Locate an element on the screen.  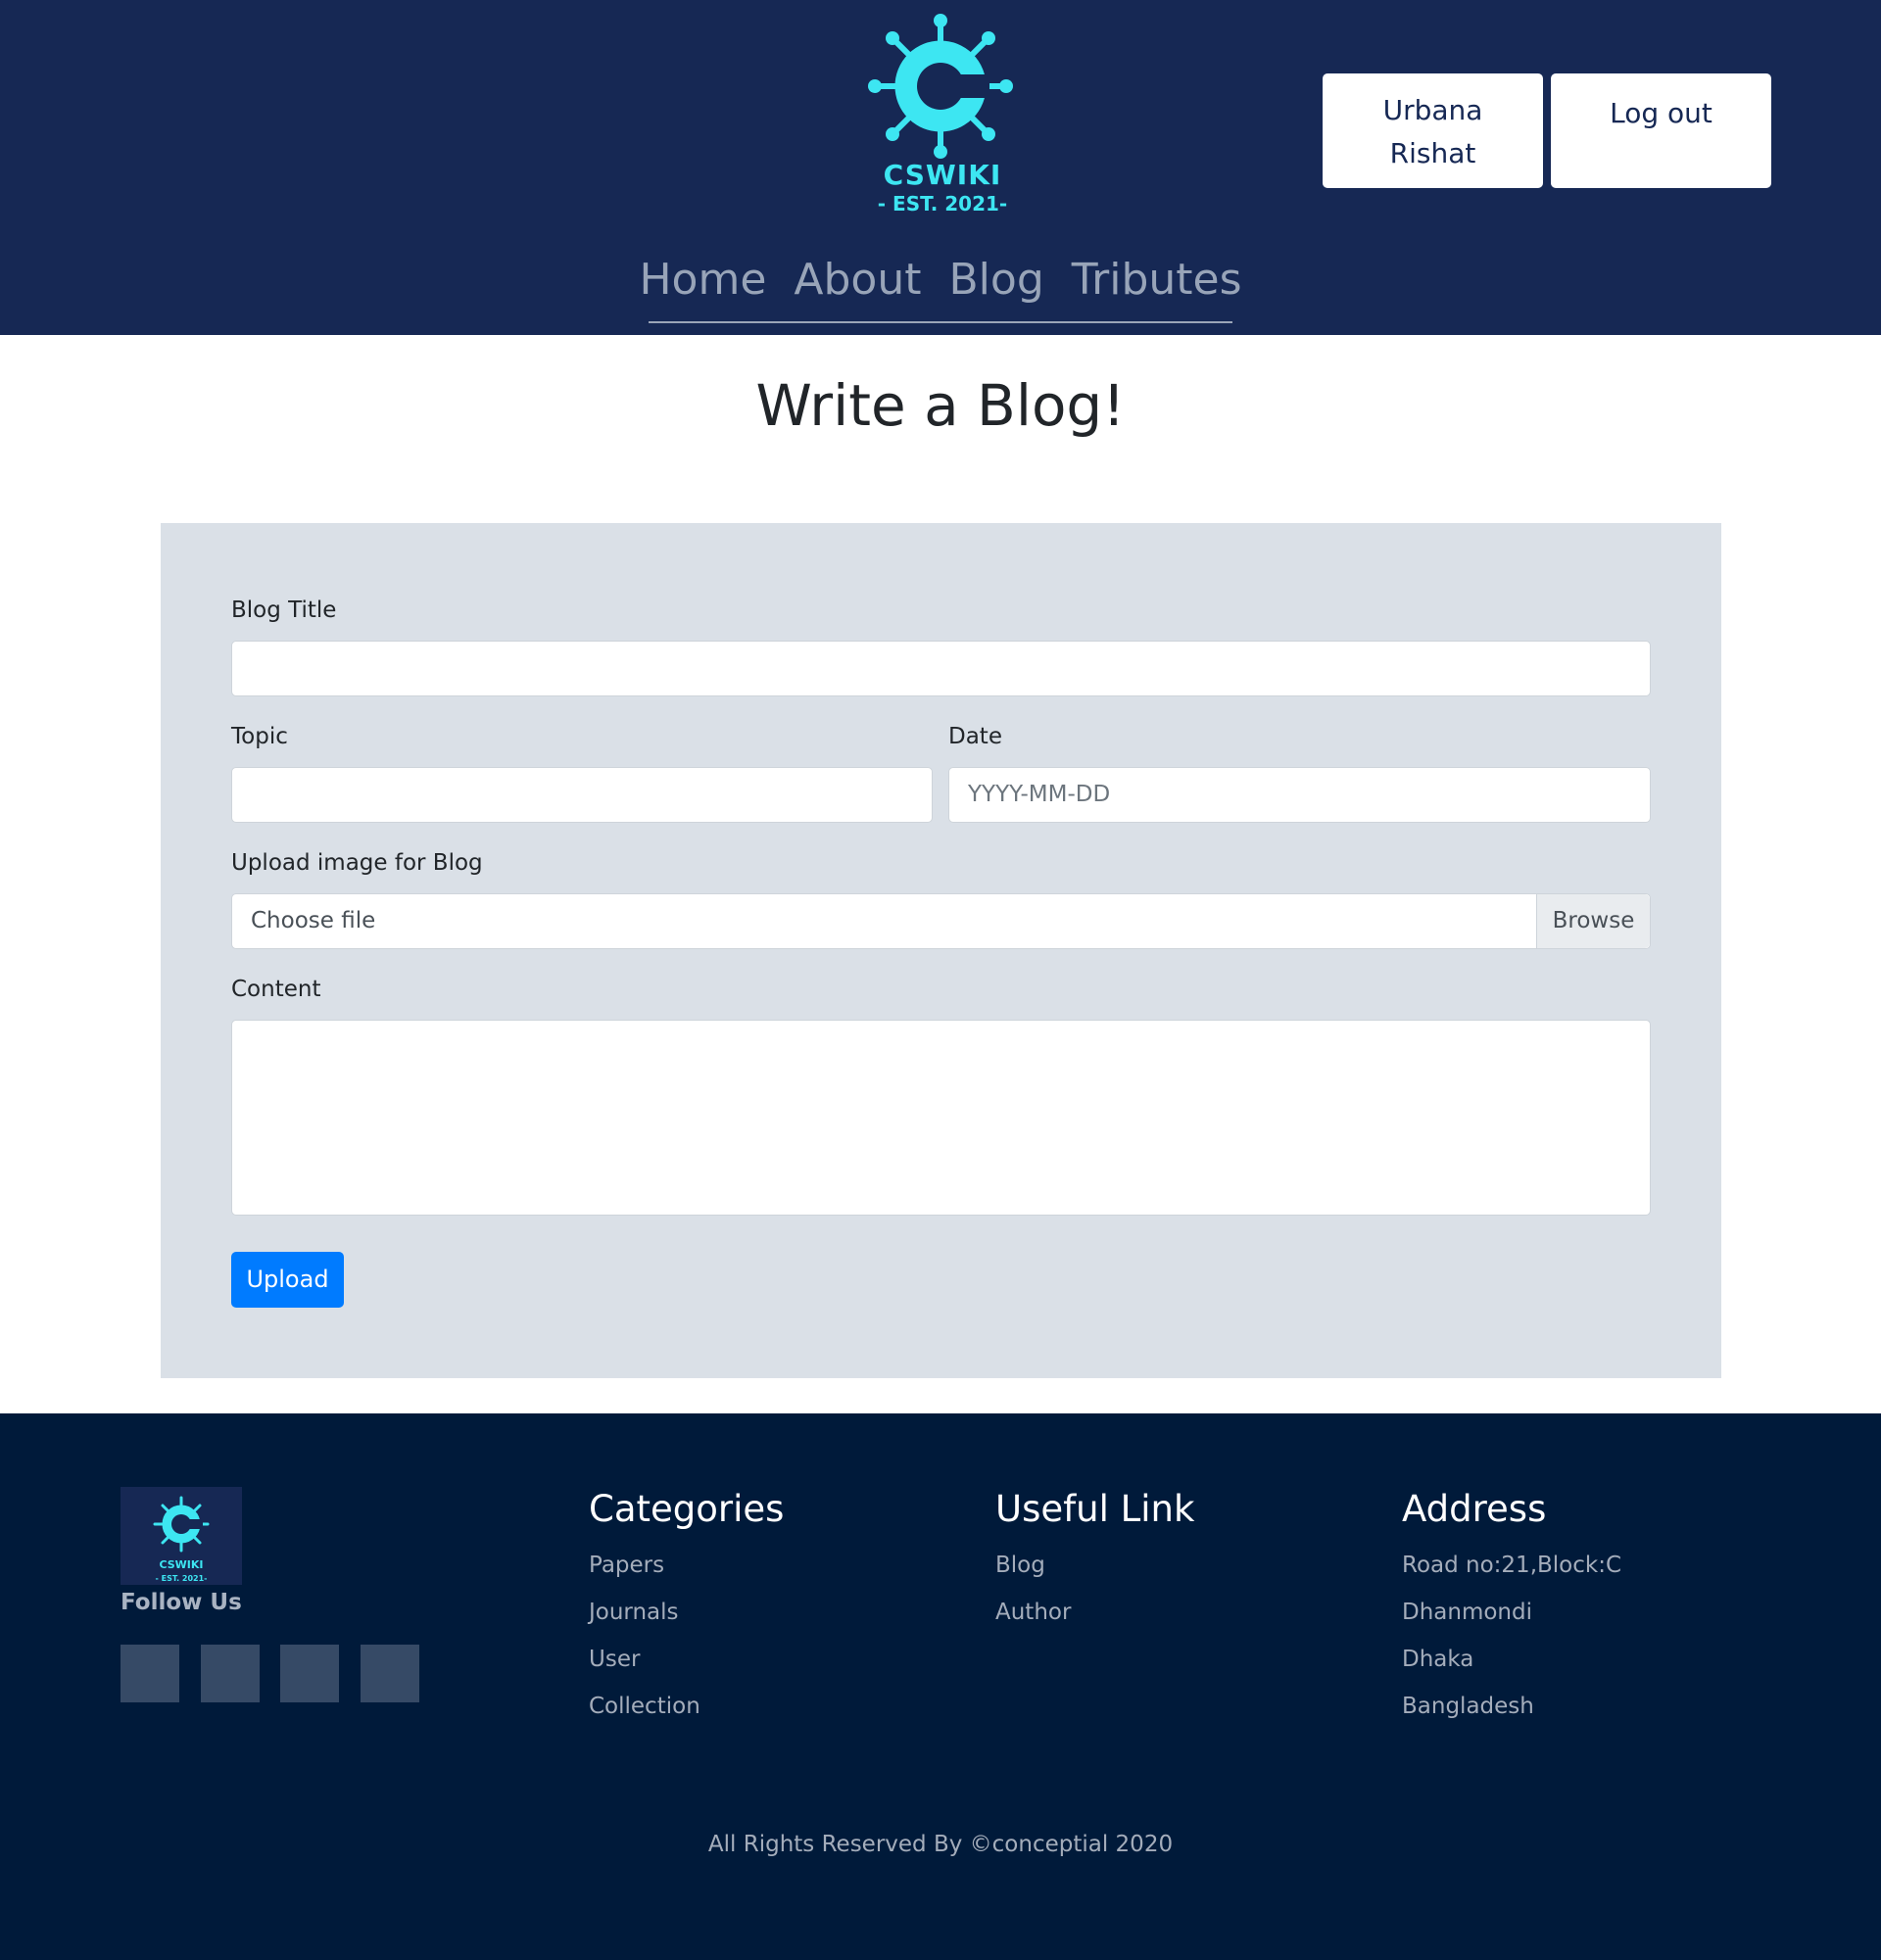
logo-name: CSWIKI is located at coordinates (942, 175).